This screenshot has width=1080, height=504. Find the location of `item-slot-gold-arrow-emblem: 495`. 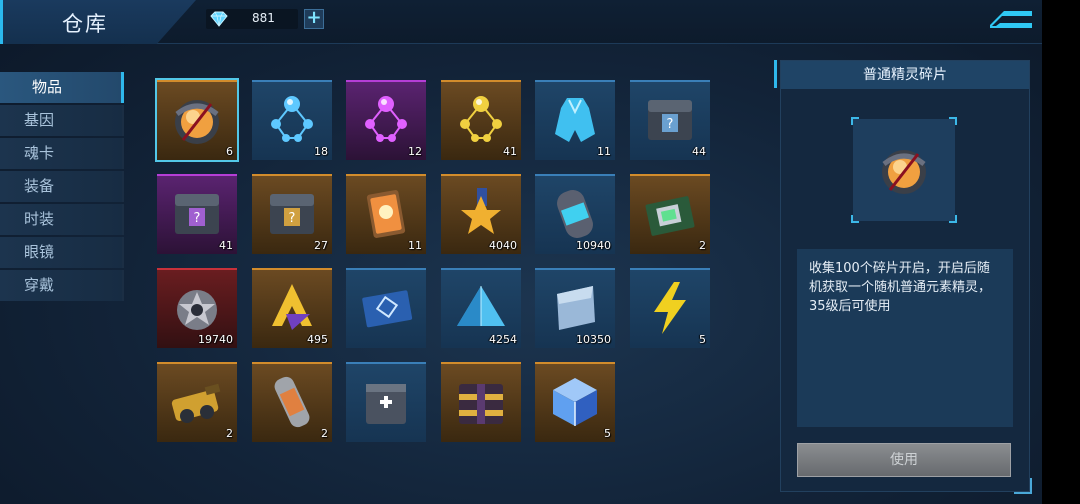

item-slot-gold-arrow-emblem: 495 is located at coordinates (292, 308).